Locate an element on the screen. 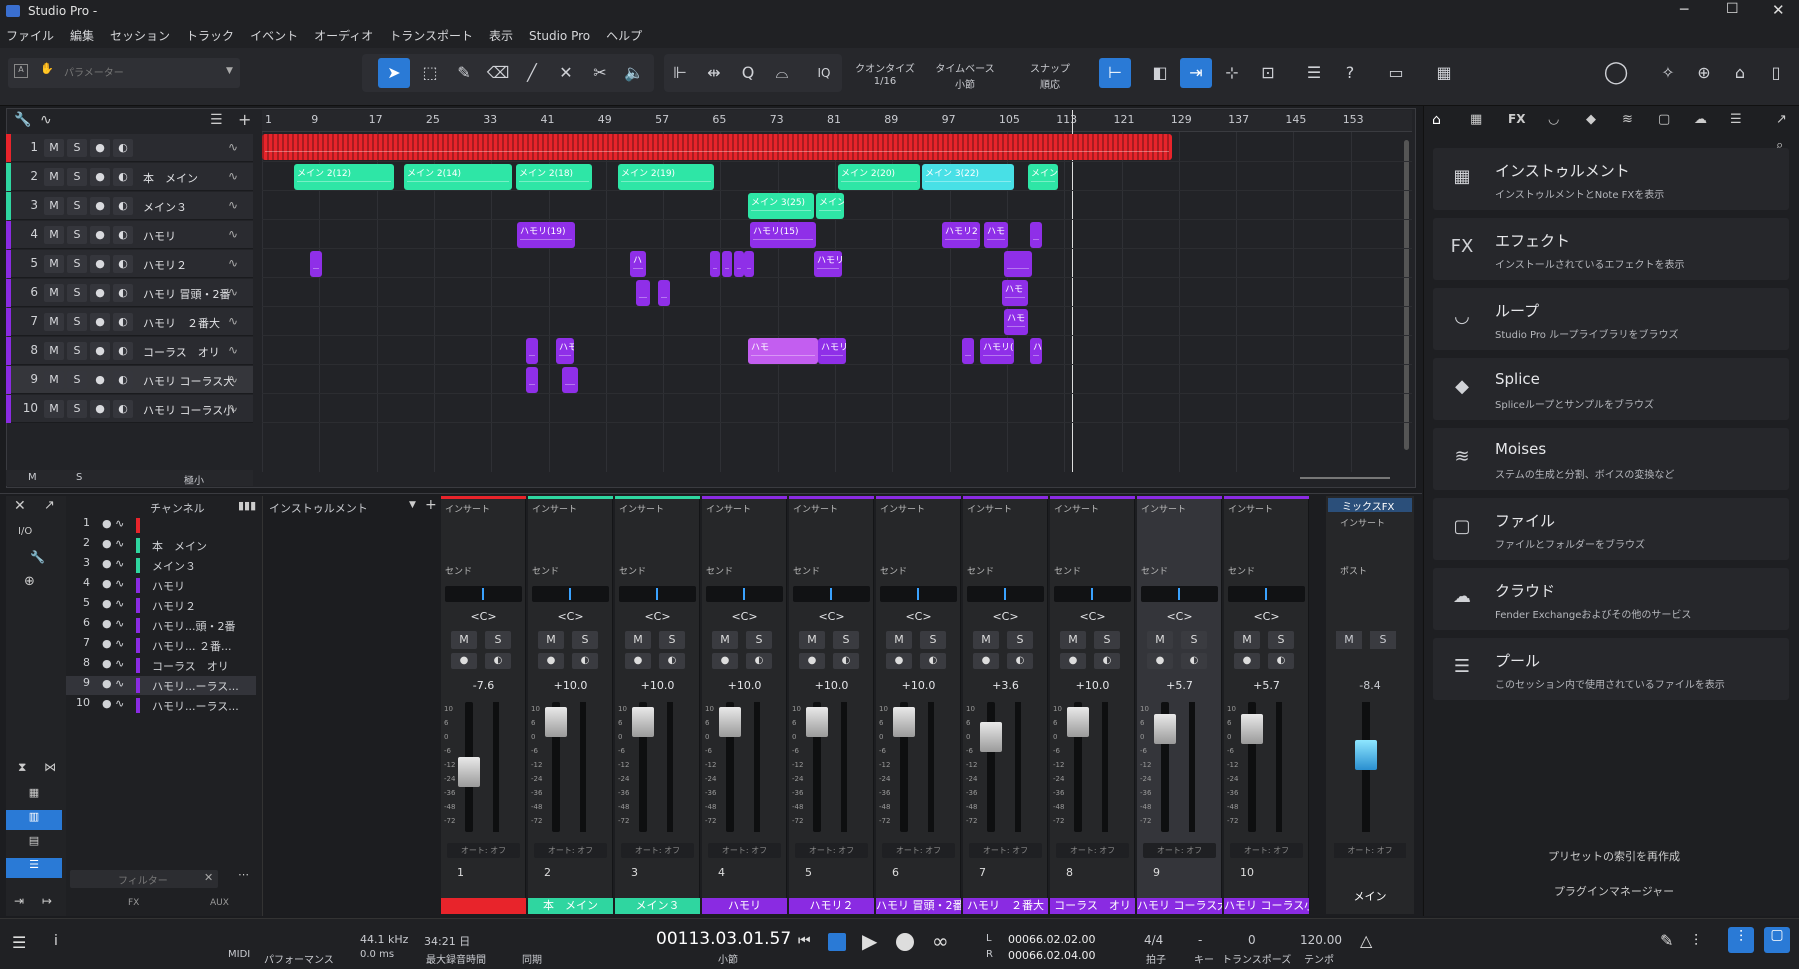 The width and height of the screenshot is (1799, 969). audio-clip: ハモリ is located at coordinates (828, 264).